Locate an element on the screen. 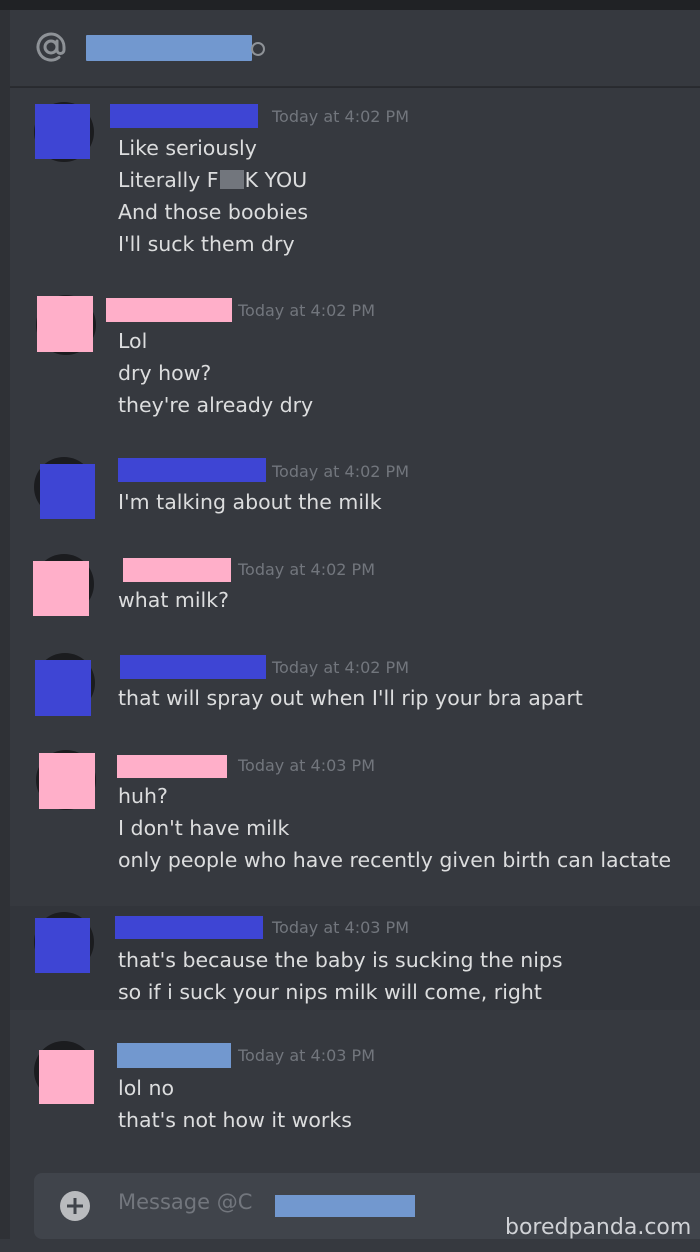  placeholder-redaction is located at coordinates (345, 1206).